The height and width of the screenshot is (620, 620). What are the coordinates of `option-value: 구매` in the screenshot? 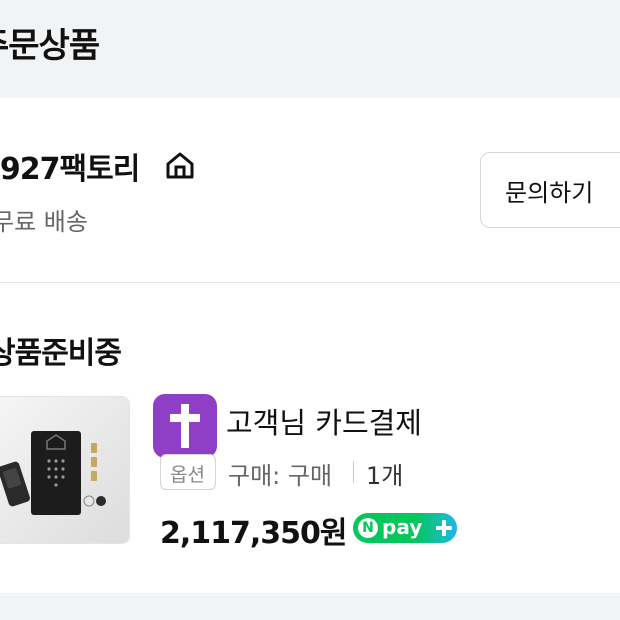 It's located at (280, 476).